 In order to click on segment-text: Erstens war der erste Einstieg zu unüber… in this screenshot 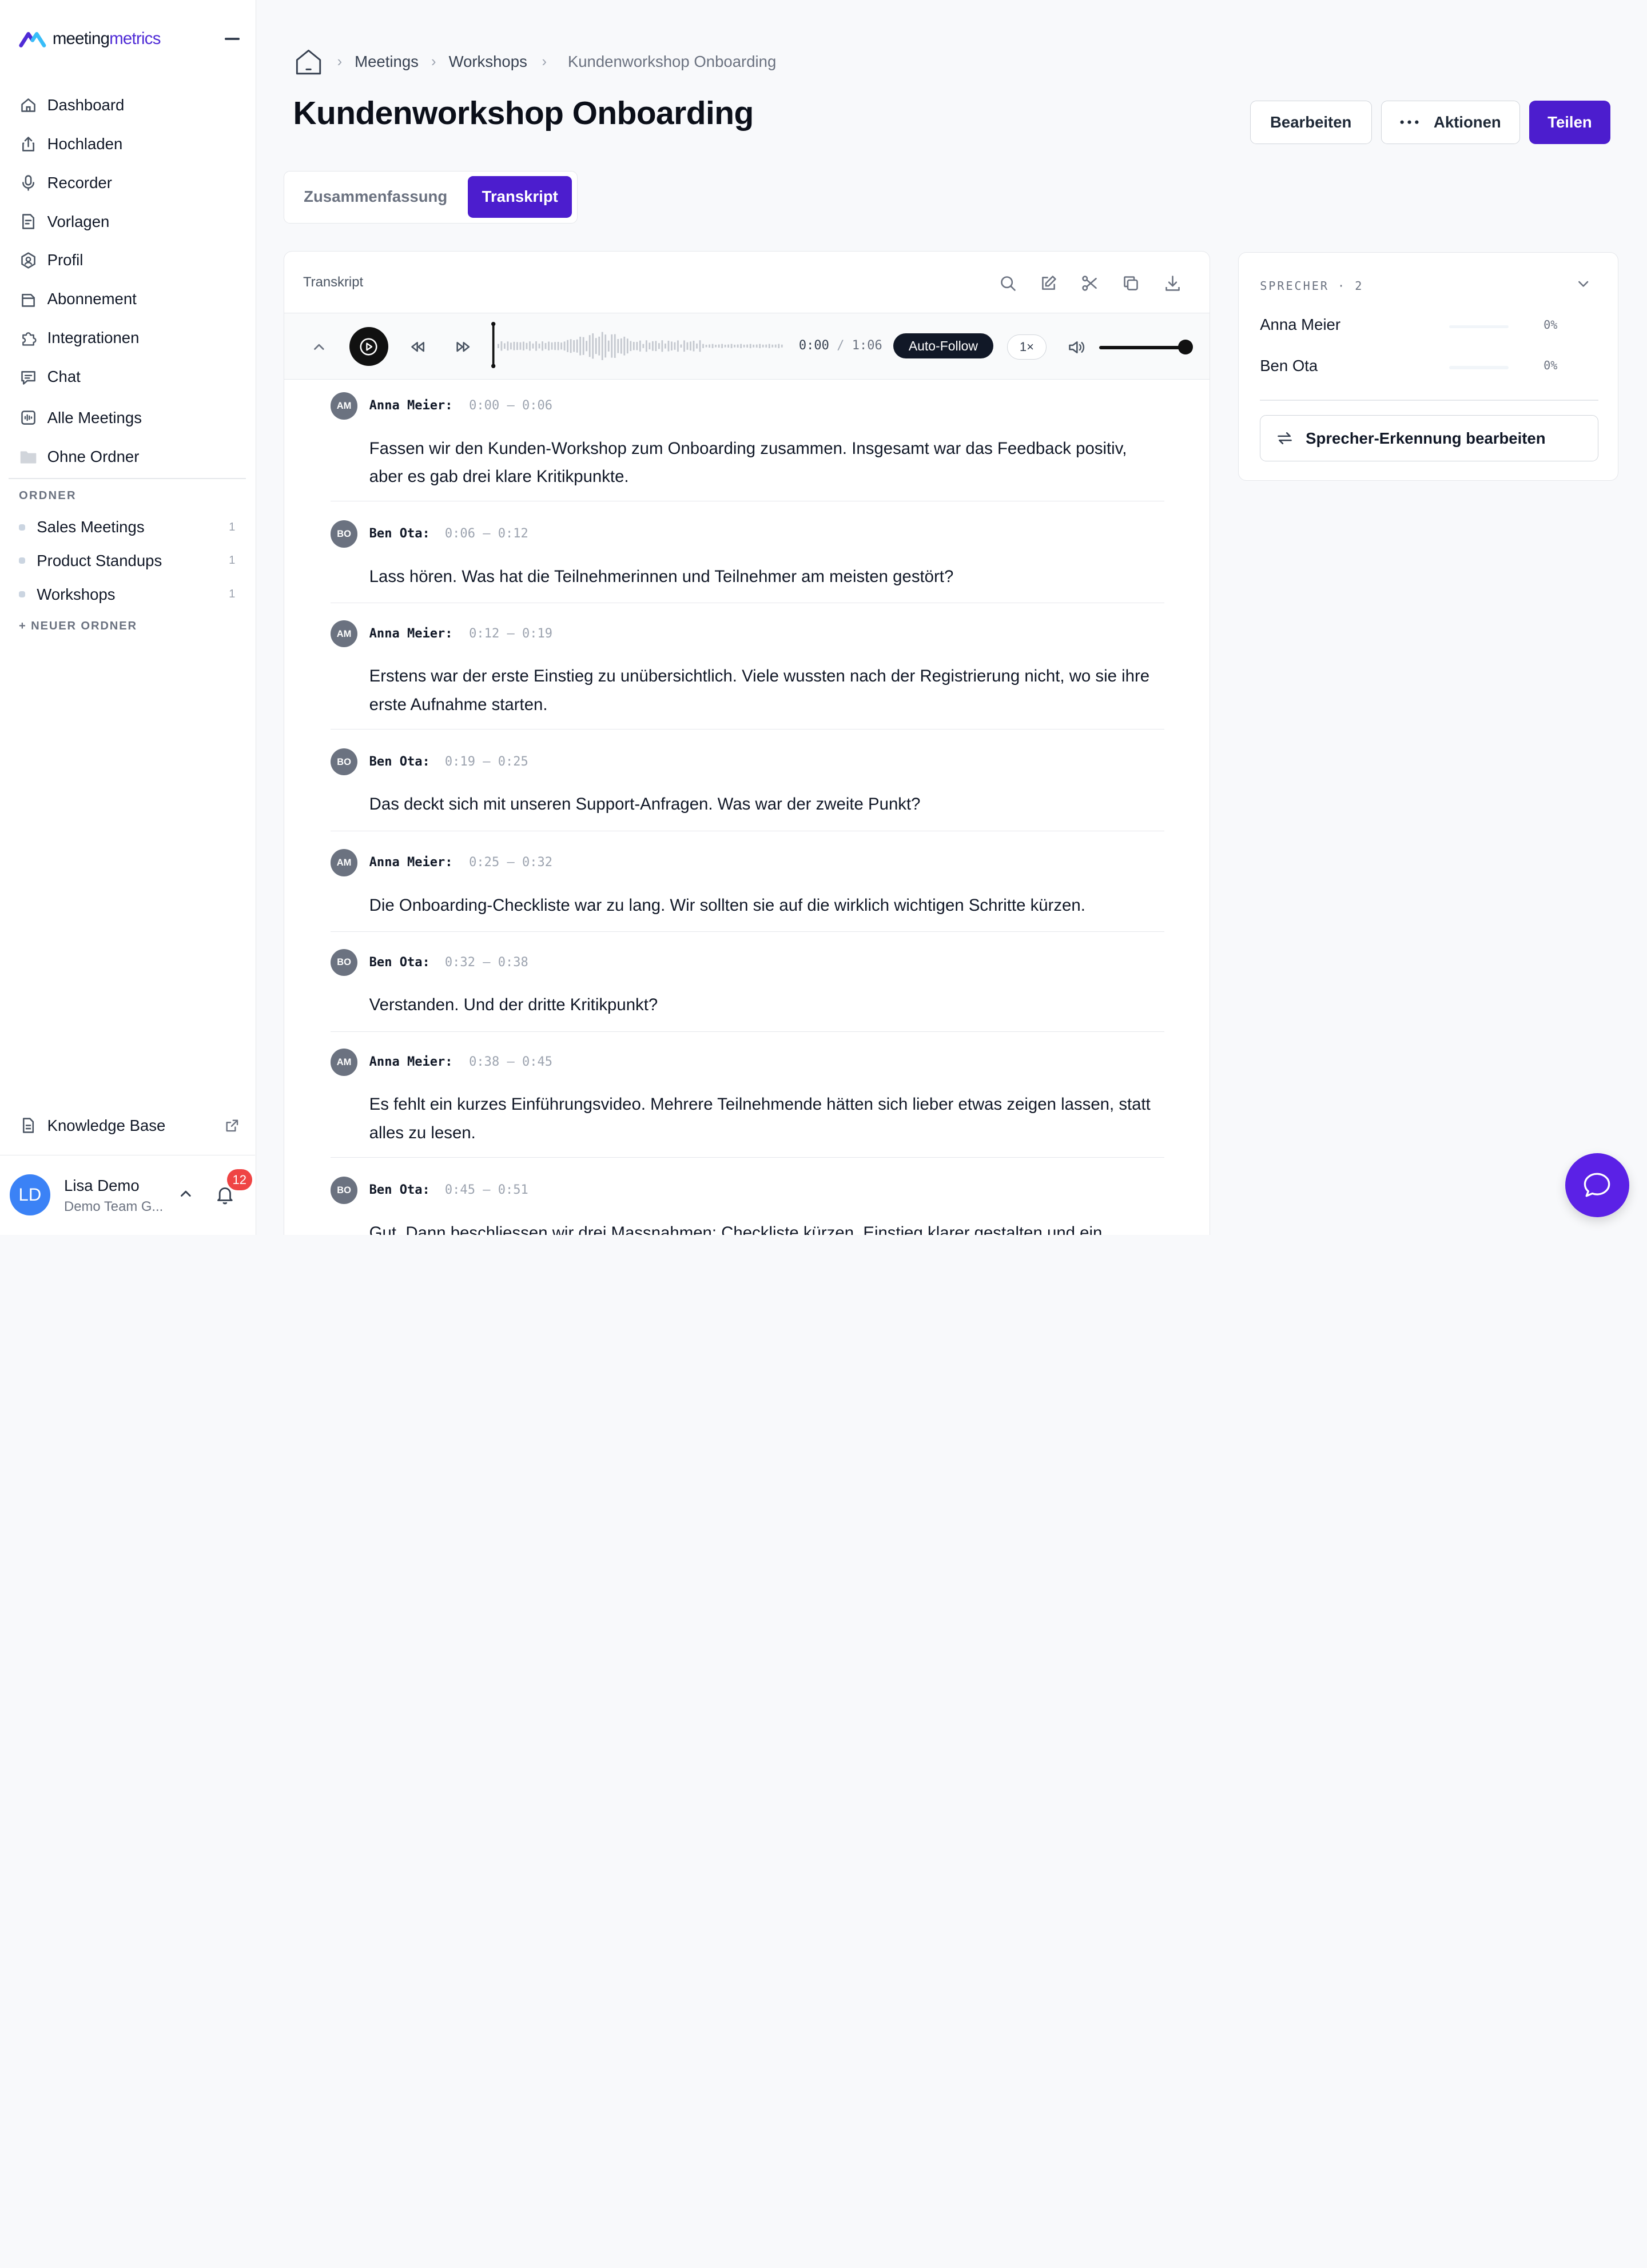, I will do `click(764, 690)`.